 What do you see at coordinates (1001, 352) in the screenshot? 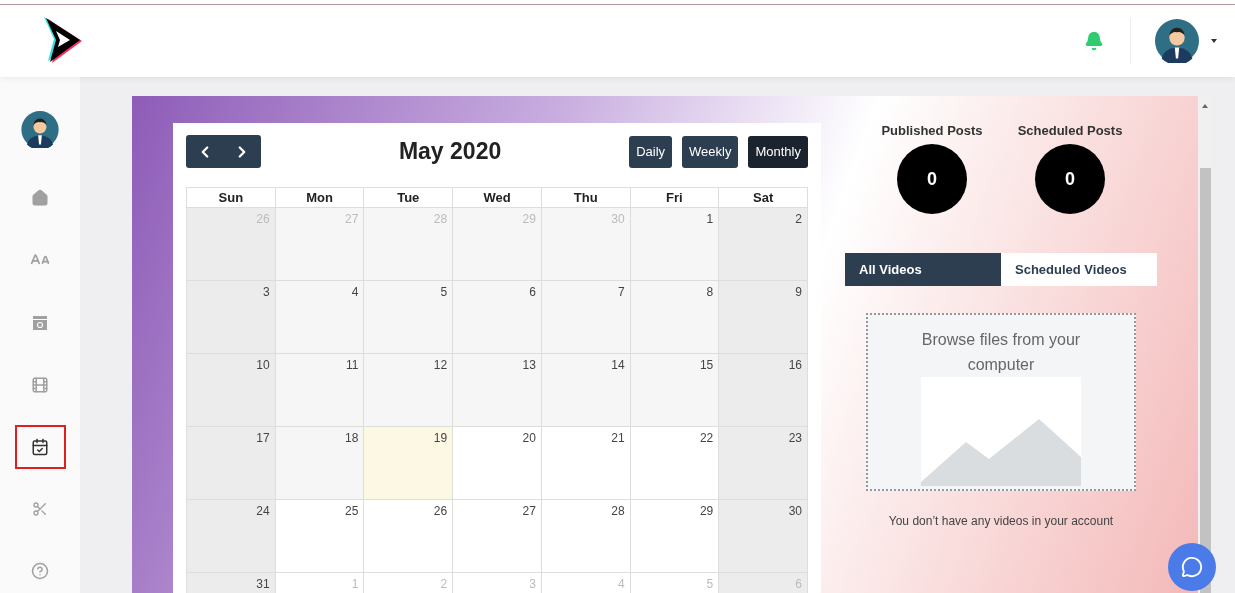
I see `upload-prompt: Browse files from your computer` at bounding box center [1001, 352].